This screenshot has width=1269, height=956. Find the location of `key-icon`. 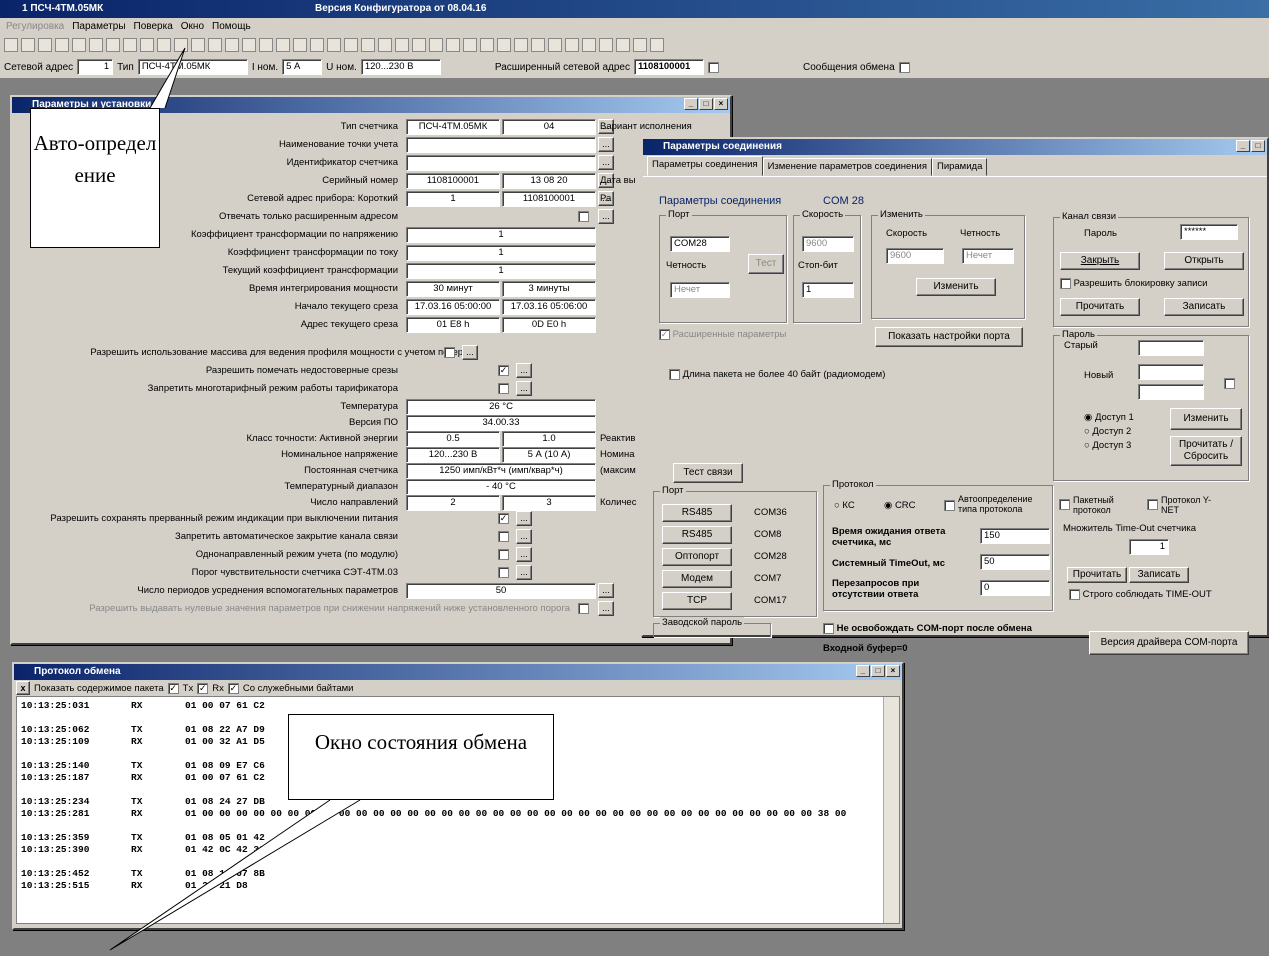

key-icon is located at coordinates (555, 45).